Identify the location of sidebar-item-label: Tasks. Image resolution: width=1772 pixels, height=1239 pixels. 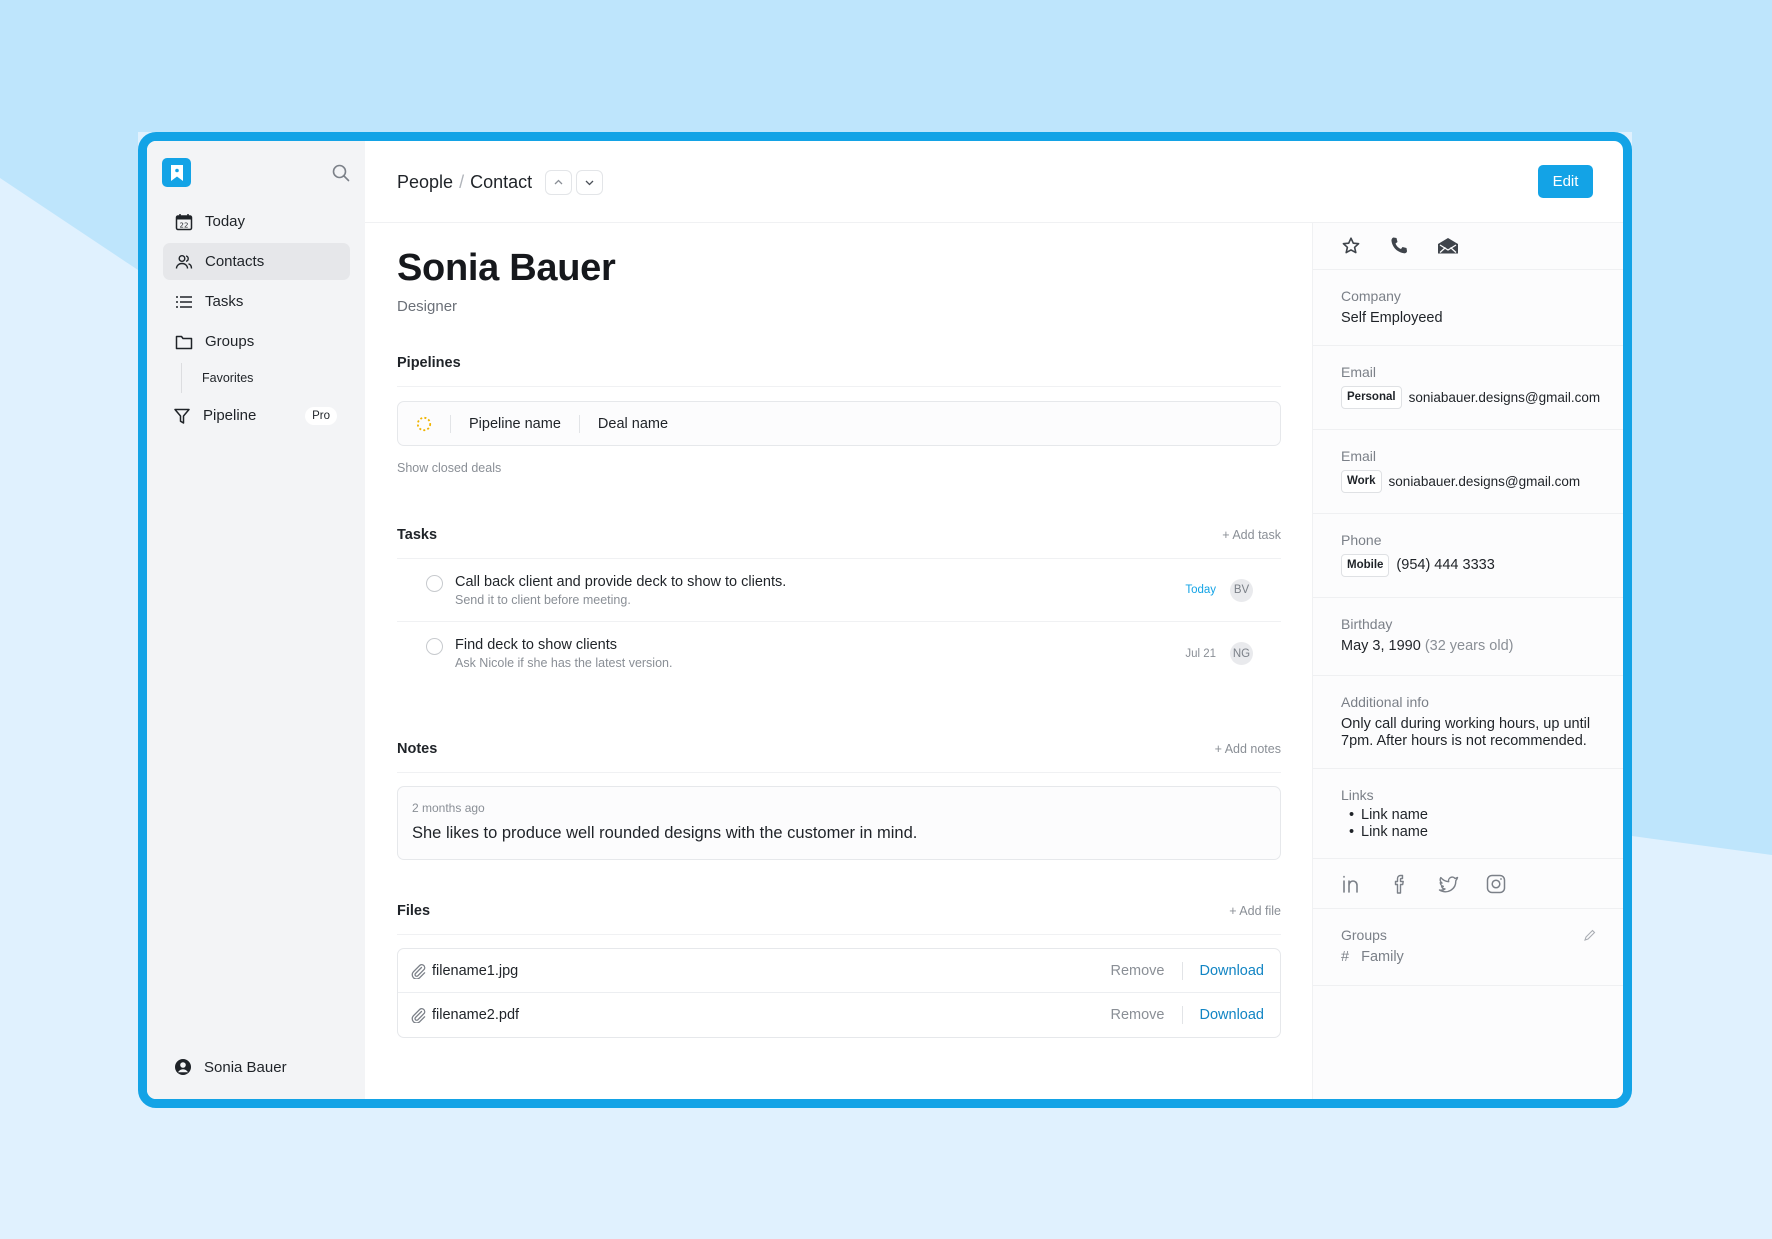
(224, 301).